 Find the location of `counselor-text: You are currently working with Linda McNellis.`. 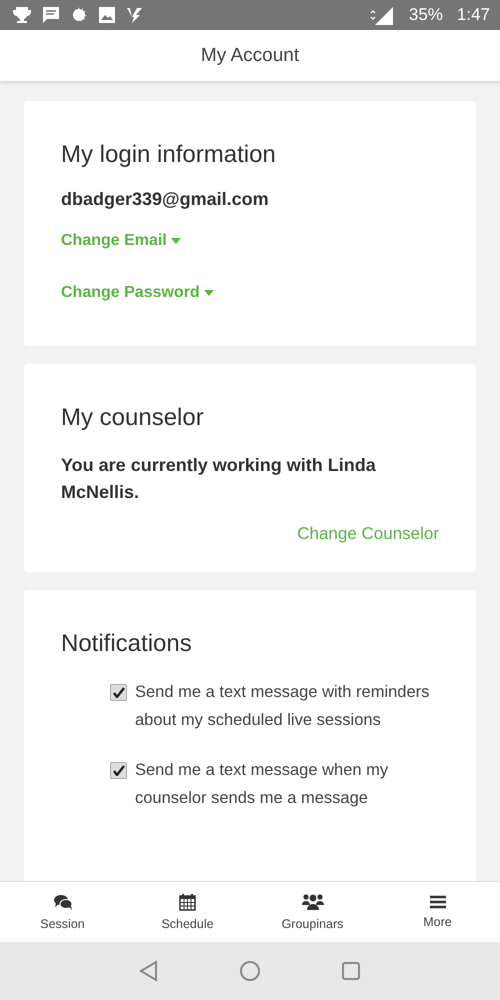

counselor-text: You are currently working with Linda McNellis. is located at coordinates (219, 479).